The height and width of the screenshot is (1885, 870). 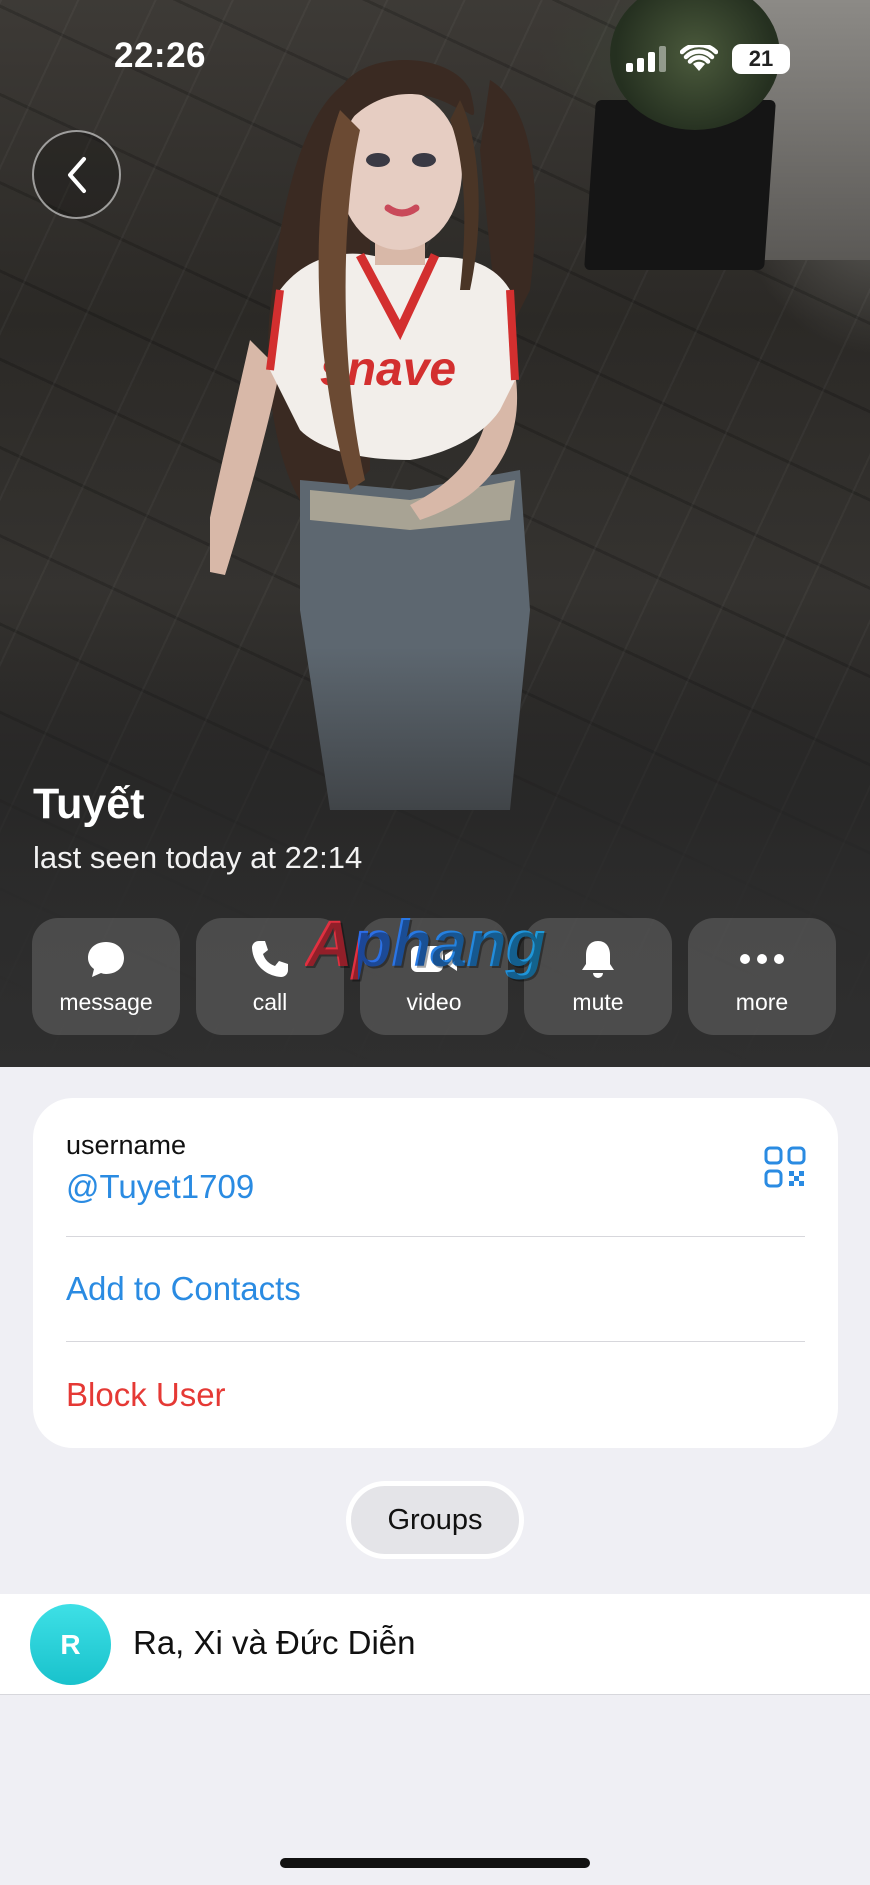 I want to click on profile-name: Tuyết, so click(x=89, y=804).